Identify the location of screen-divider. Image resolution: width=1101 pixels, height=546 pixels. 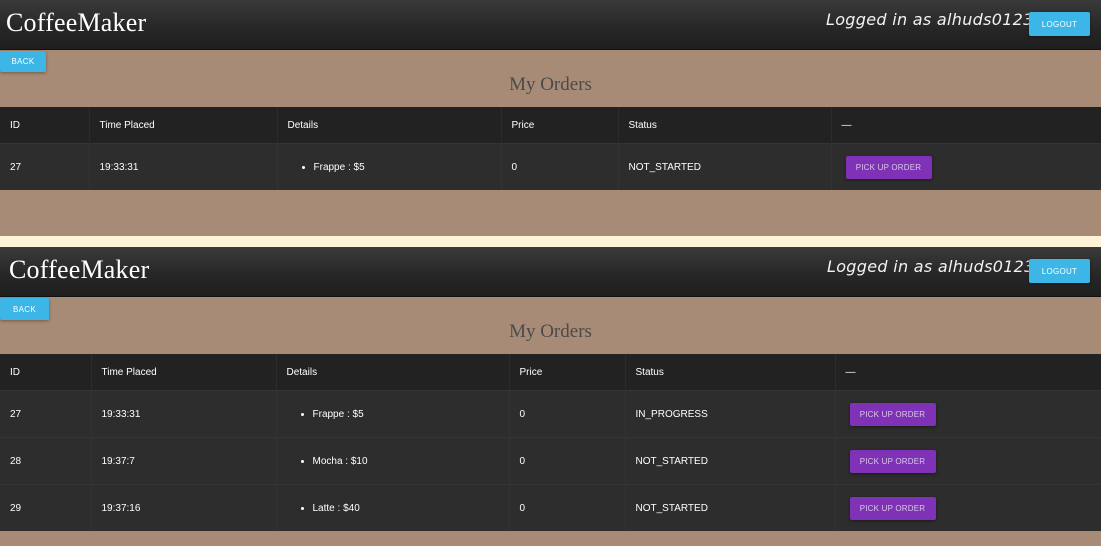
(550, 241).